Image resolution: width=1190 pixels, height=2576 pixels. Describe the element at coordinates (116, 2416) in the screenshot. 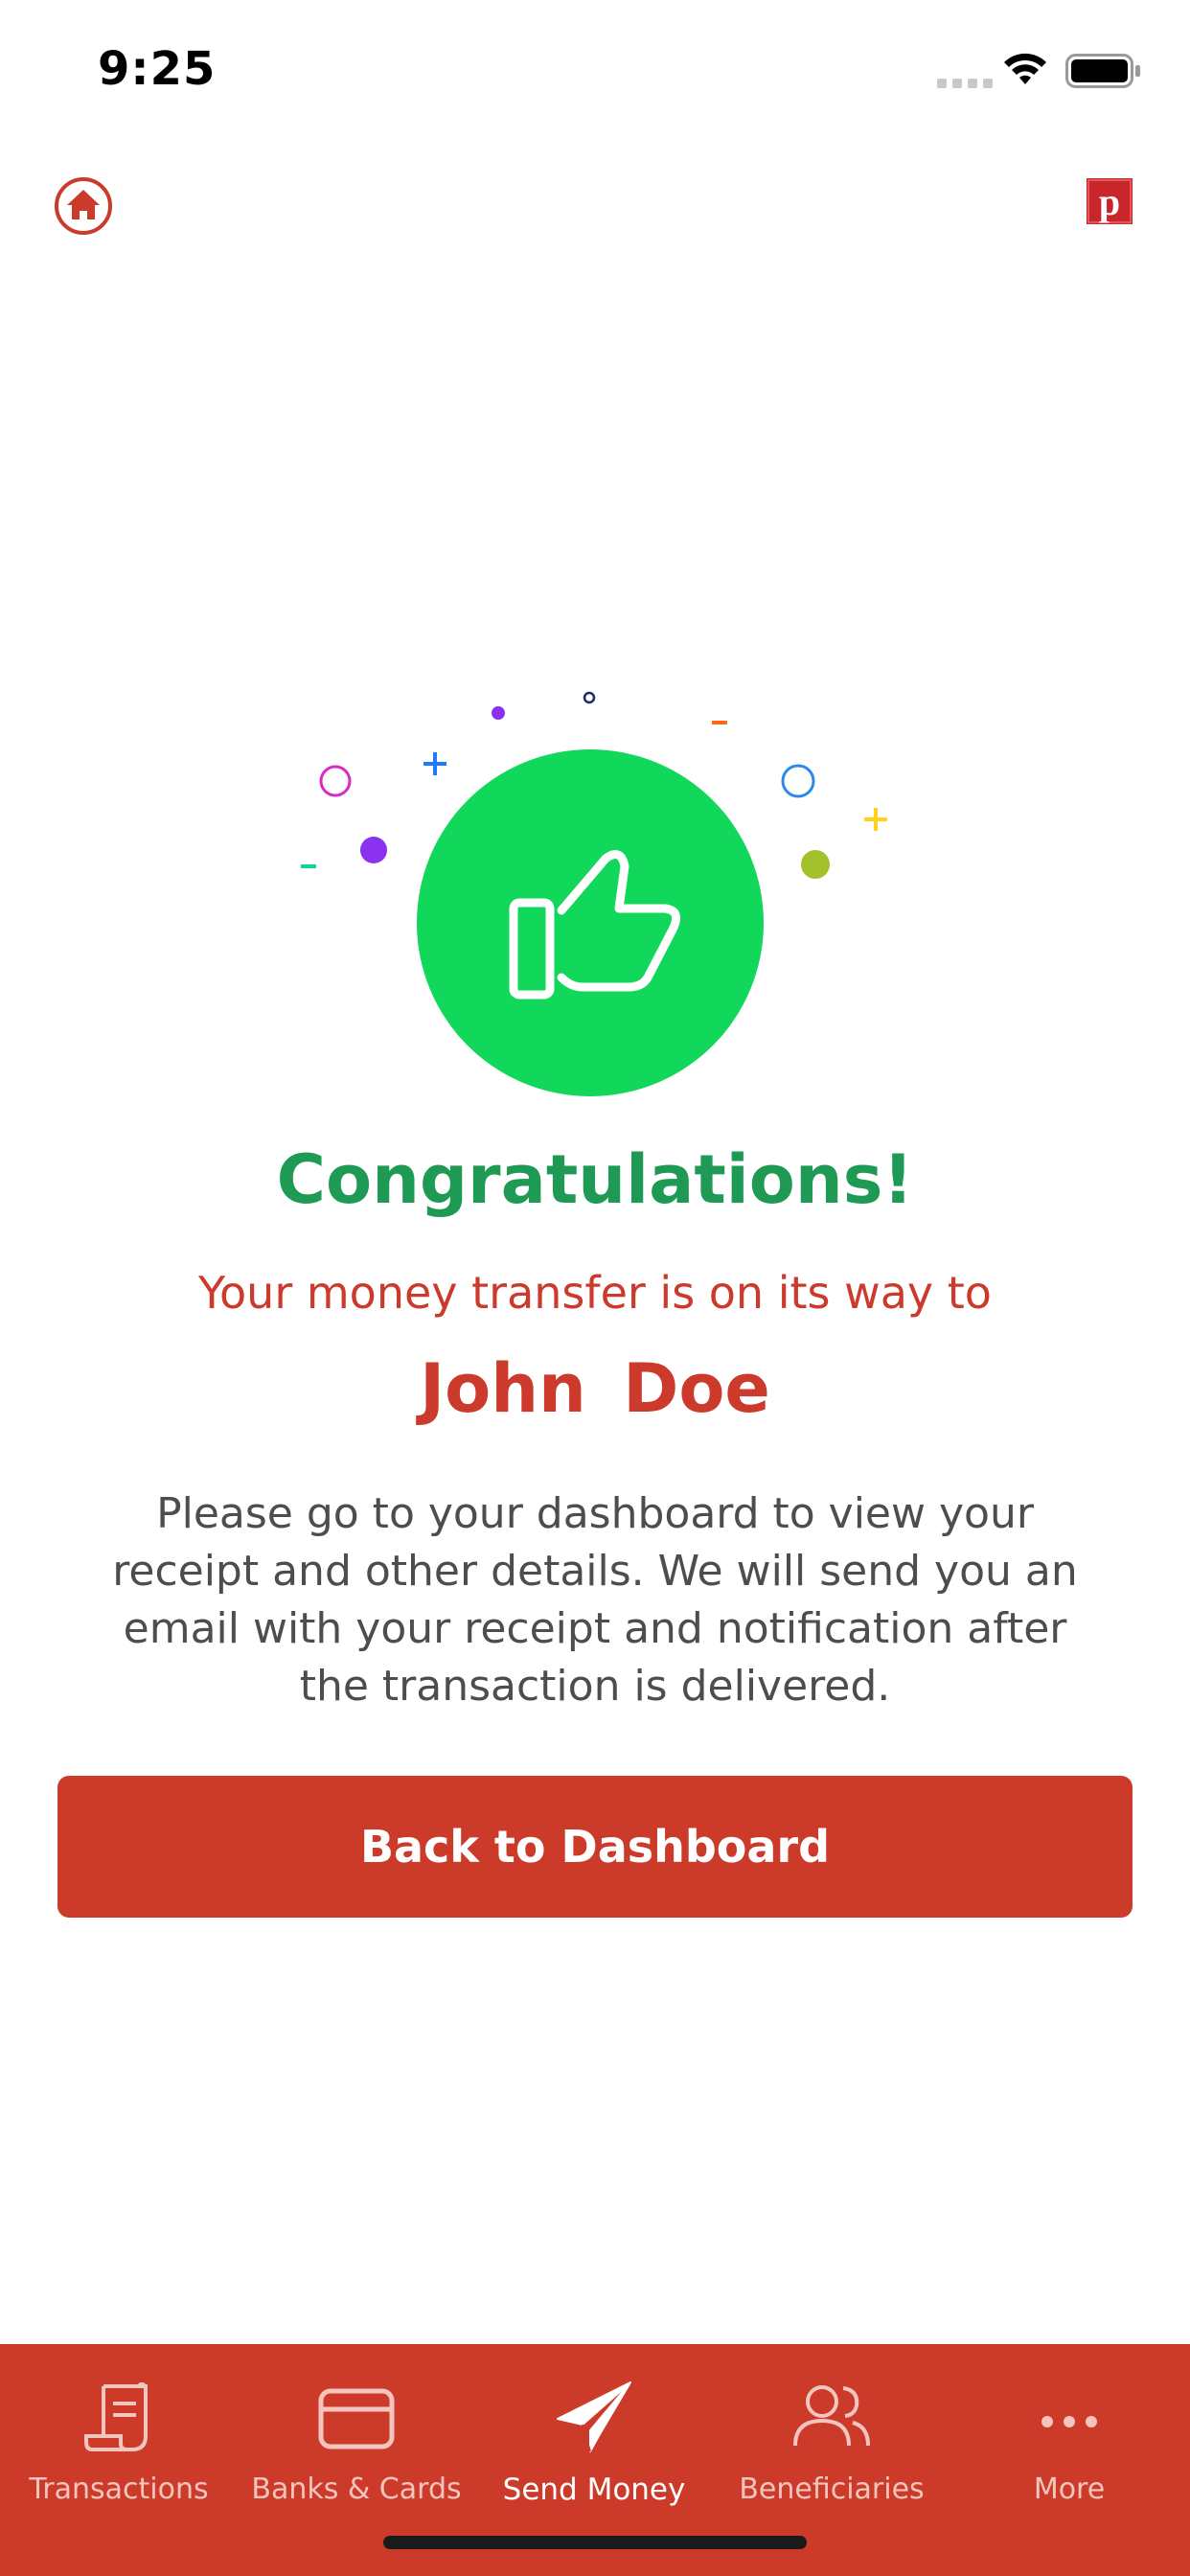

I see `receipt-icon` at that location.